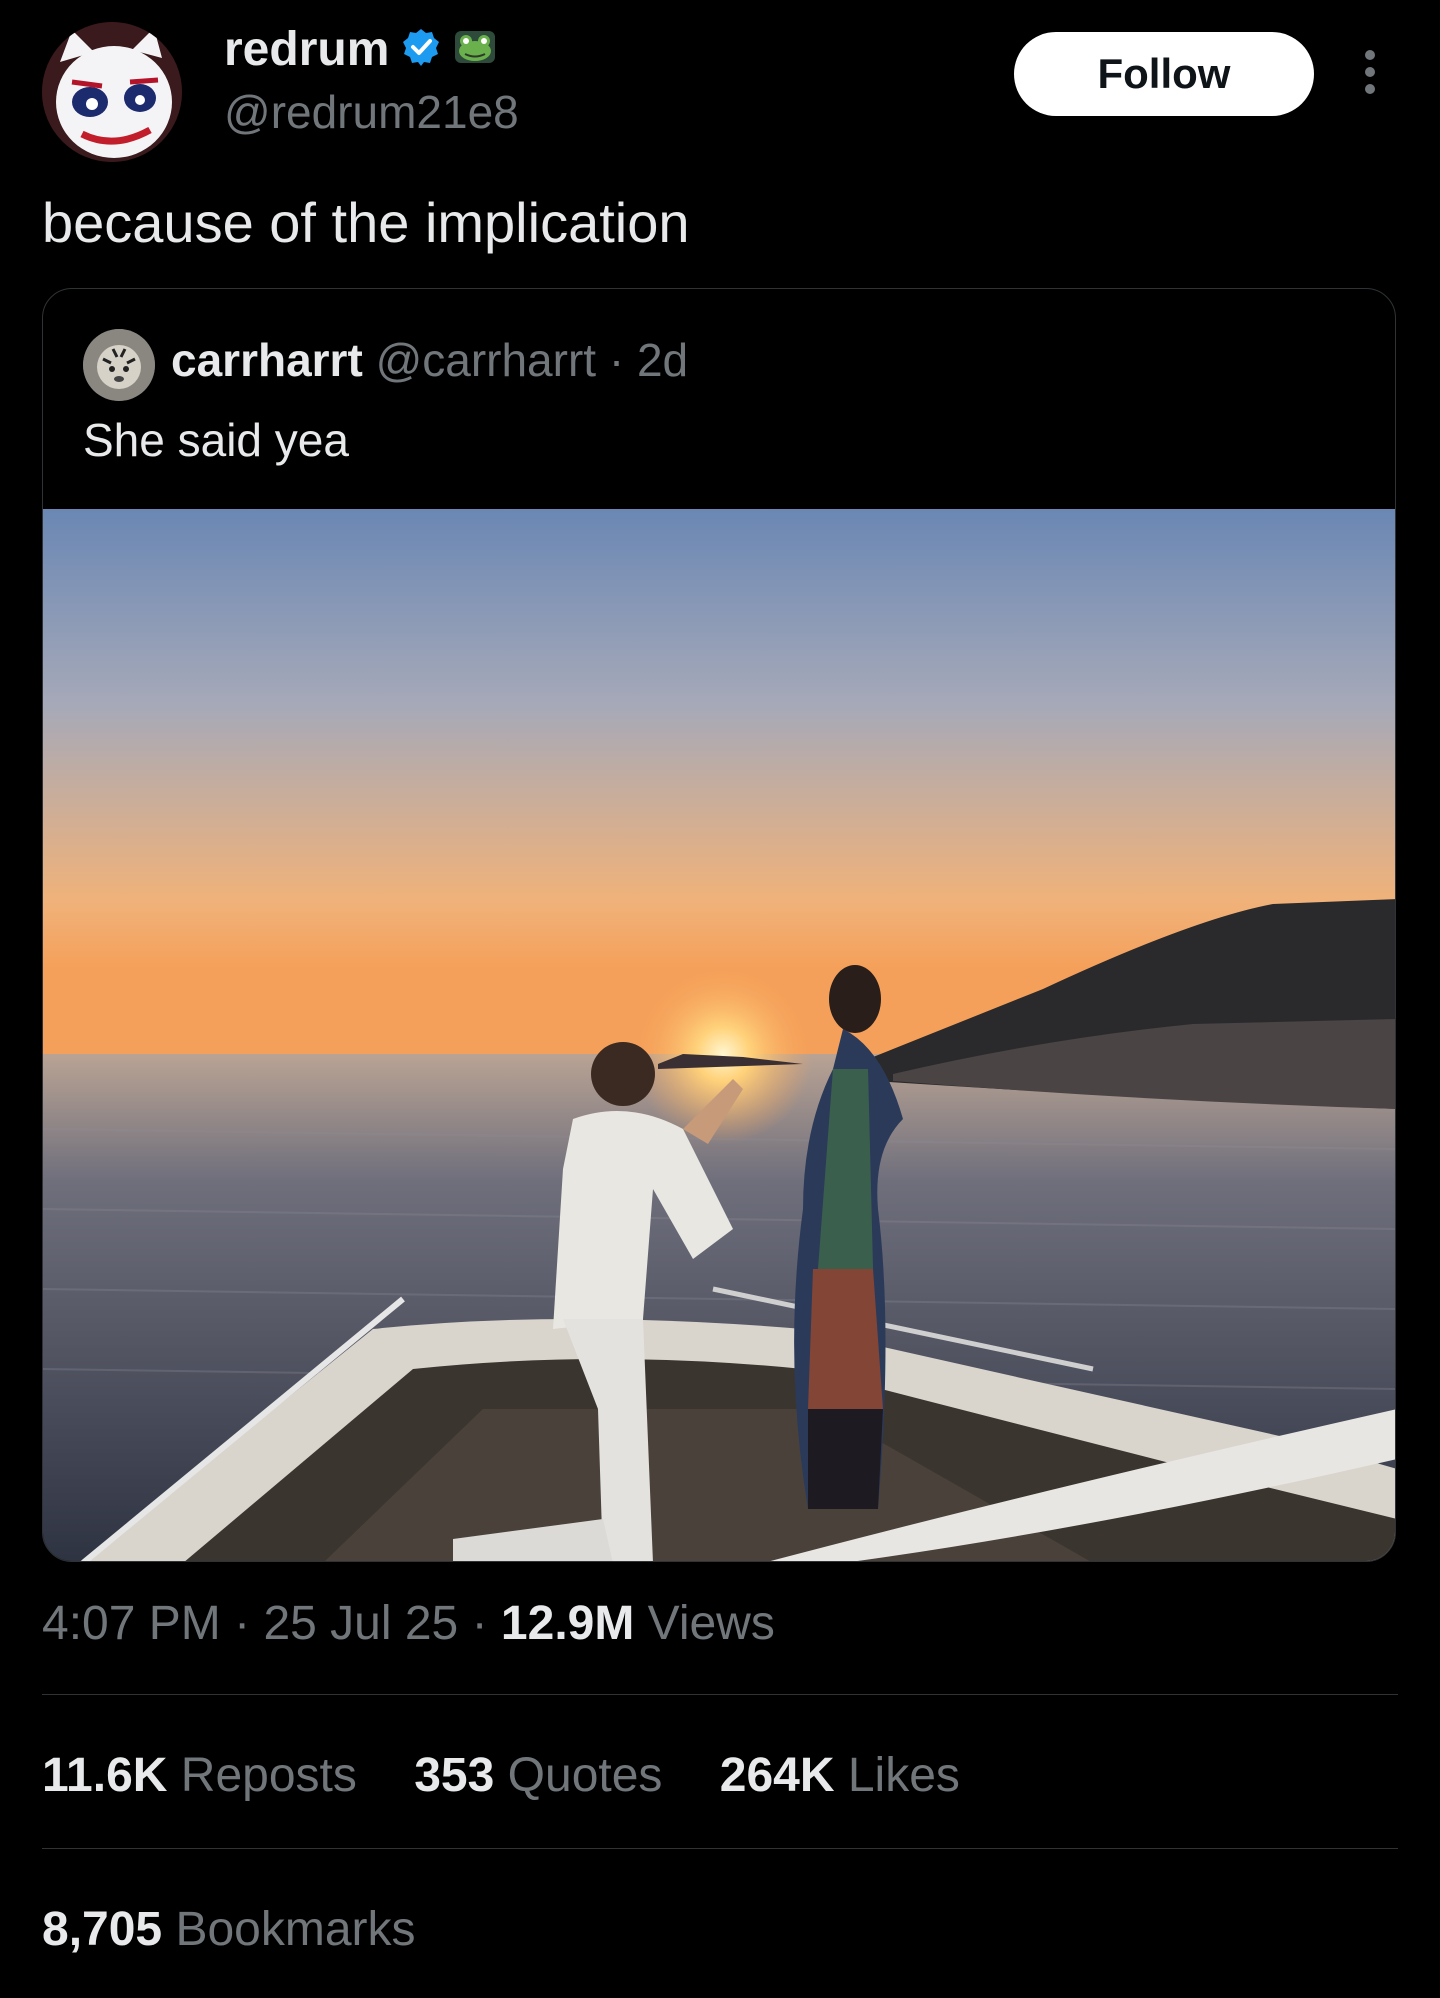  I want to click on quoted-author-avatar, so click(119, 365).